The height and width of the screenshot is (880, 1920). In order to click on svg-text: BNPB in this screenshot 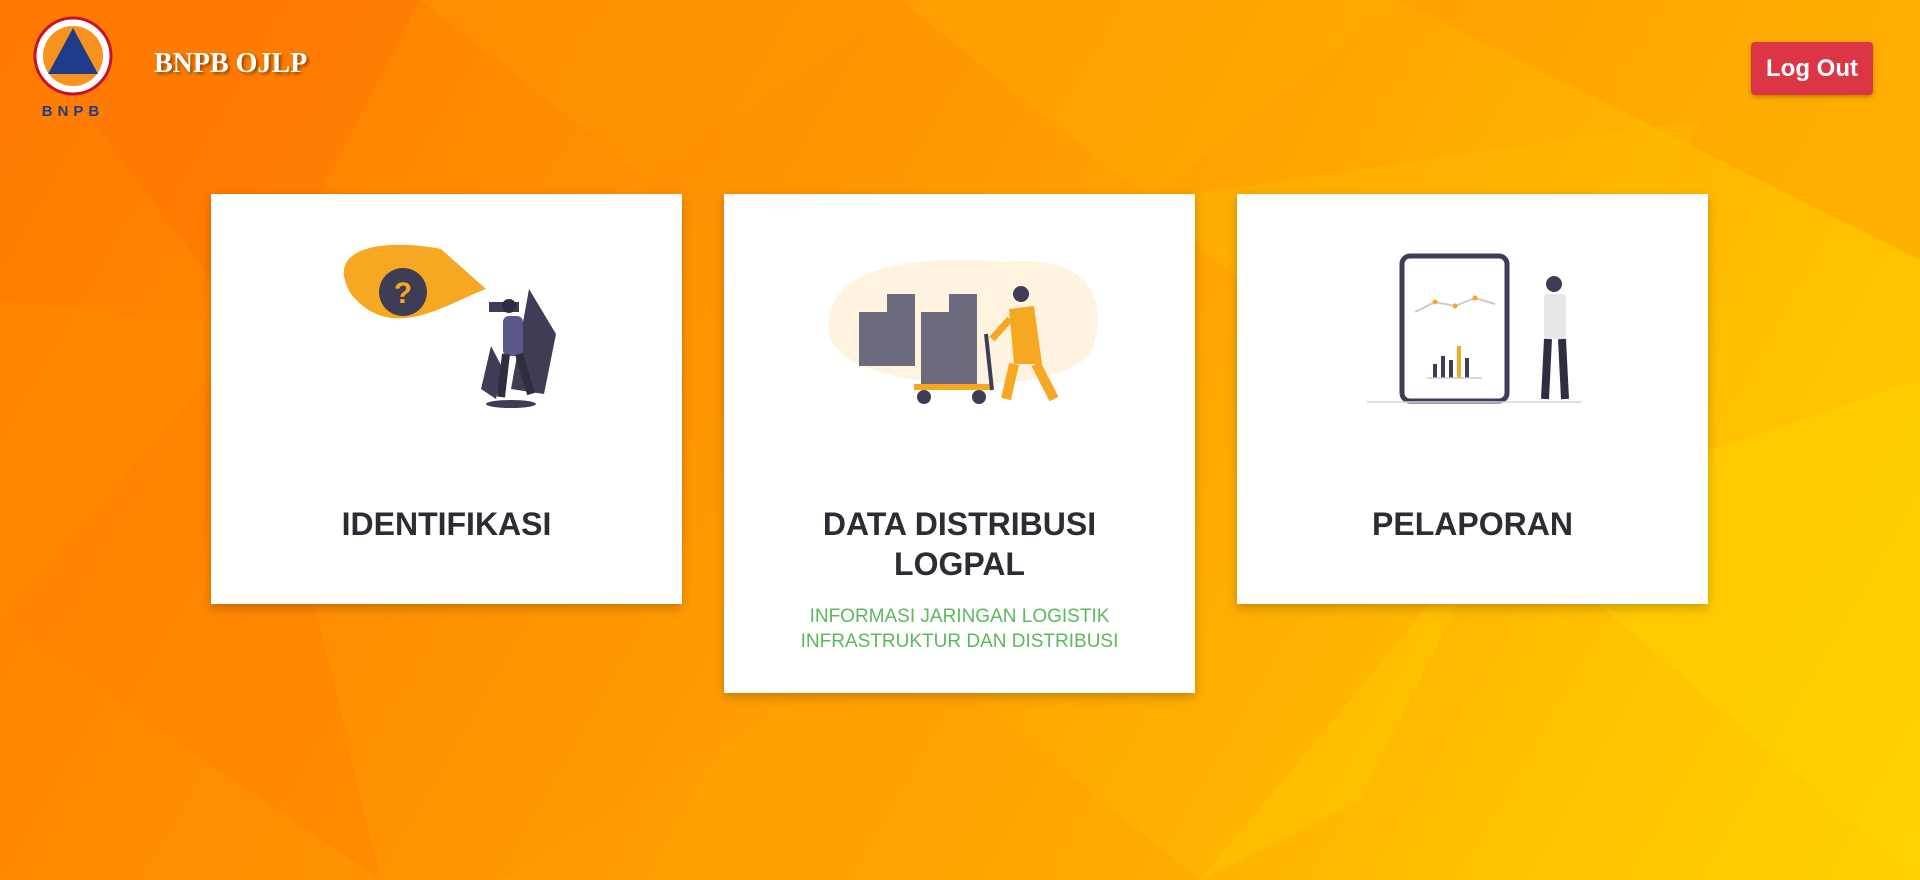, I will do `click(73, 111)`.